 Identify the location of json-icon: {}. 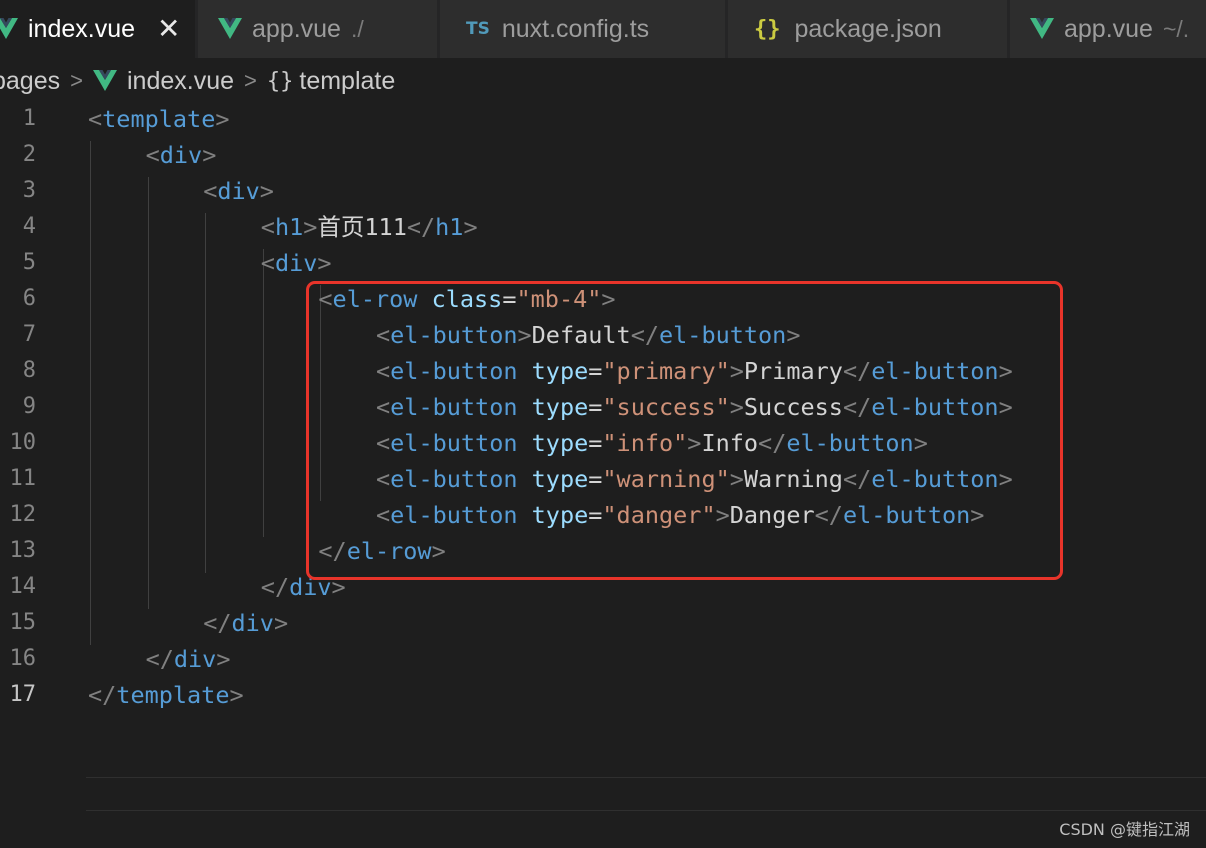
(767, 29).